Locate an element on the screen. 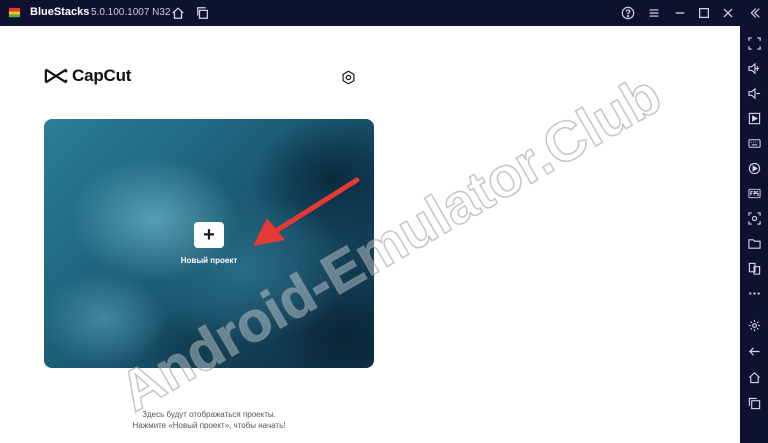 The height and width of the screenshot is (443, 768). new-project-button: + is located at coordinates (209, 235).